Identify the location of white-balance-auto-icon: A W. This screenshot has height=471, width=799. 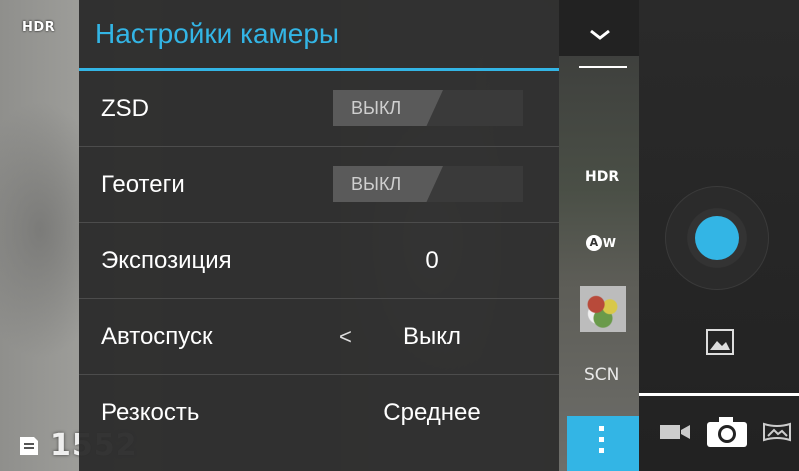
(601, 243).